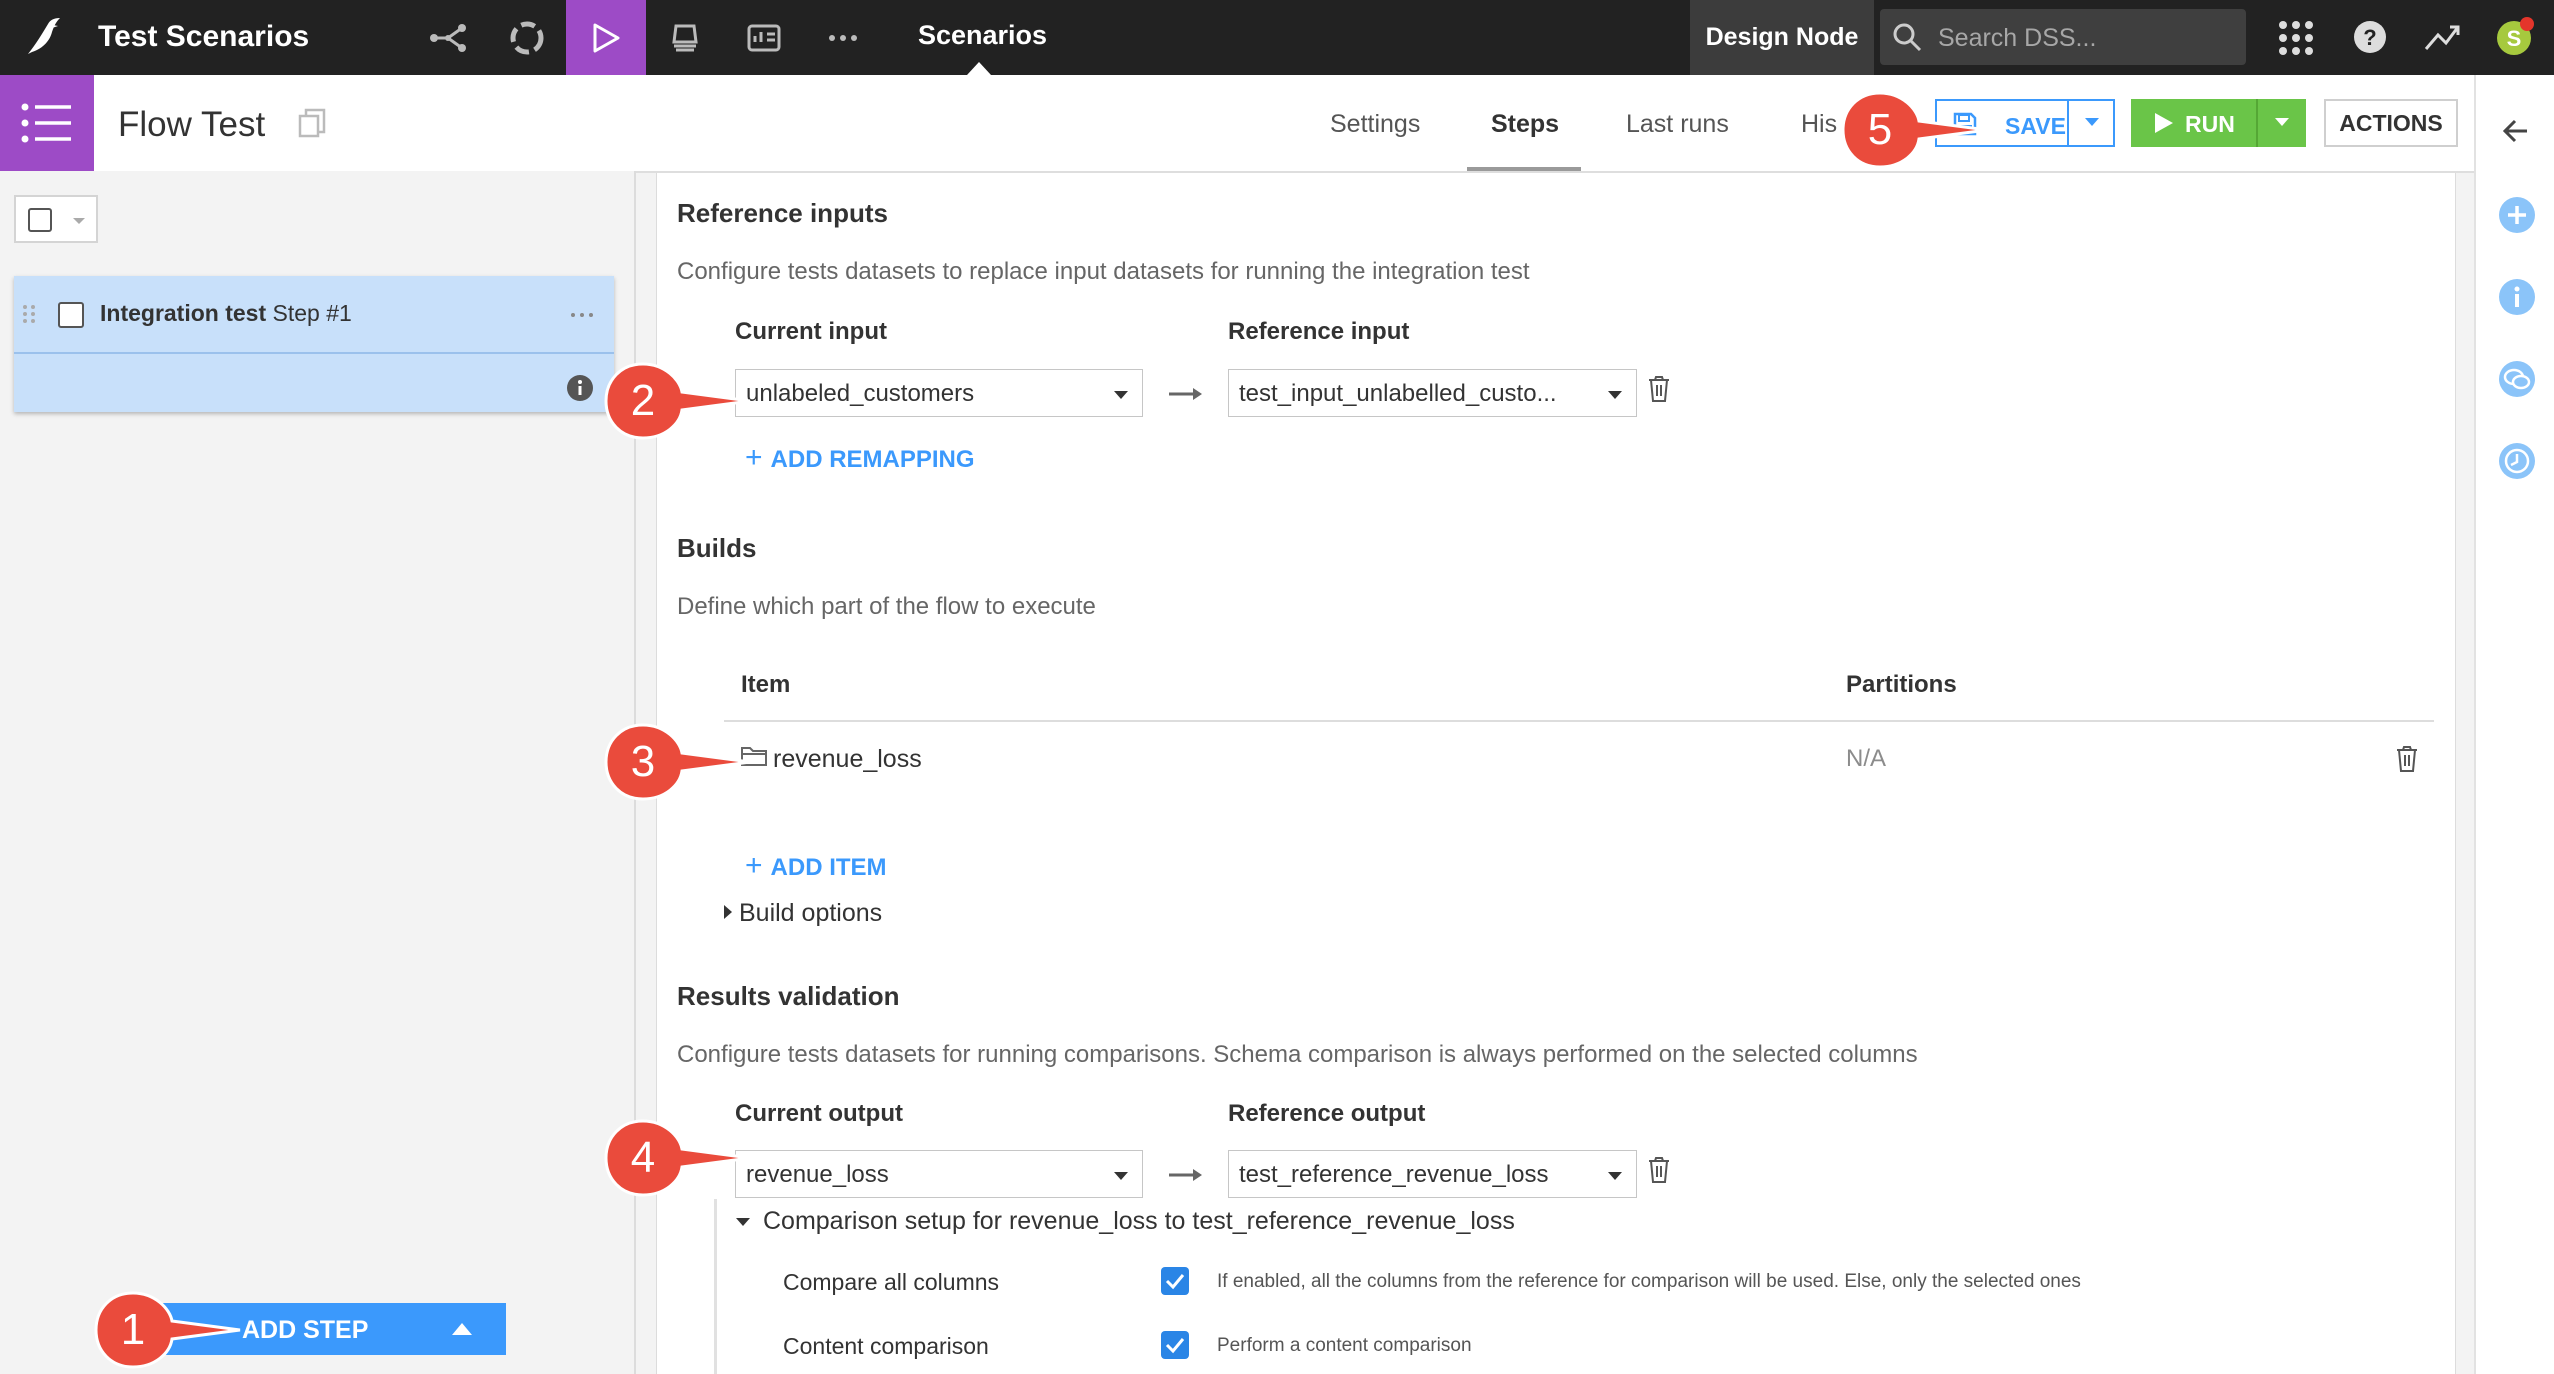  What do you see at coordinates (312, 123) in the screenshot?
I see `copy-icon` at bounding box center [312, 123].